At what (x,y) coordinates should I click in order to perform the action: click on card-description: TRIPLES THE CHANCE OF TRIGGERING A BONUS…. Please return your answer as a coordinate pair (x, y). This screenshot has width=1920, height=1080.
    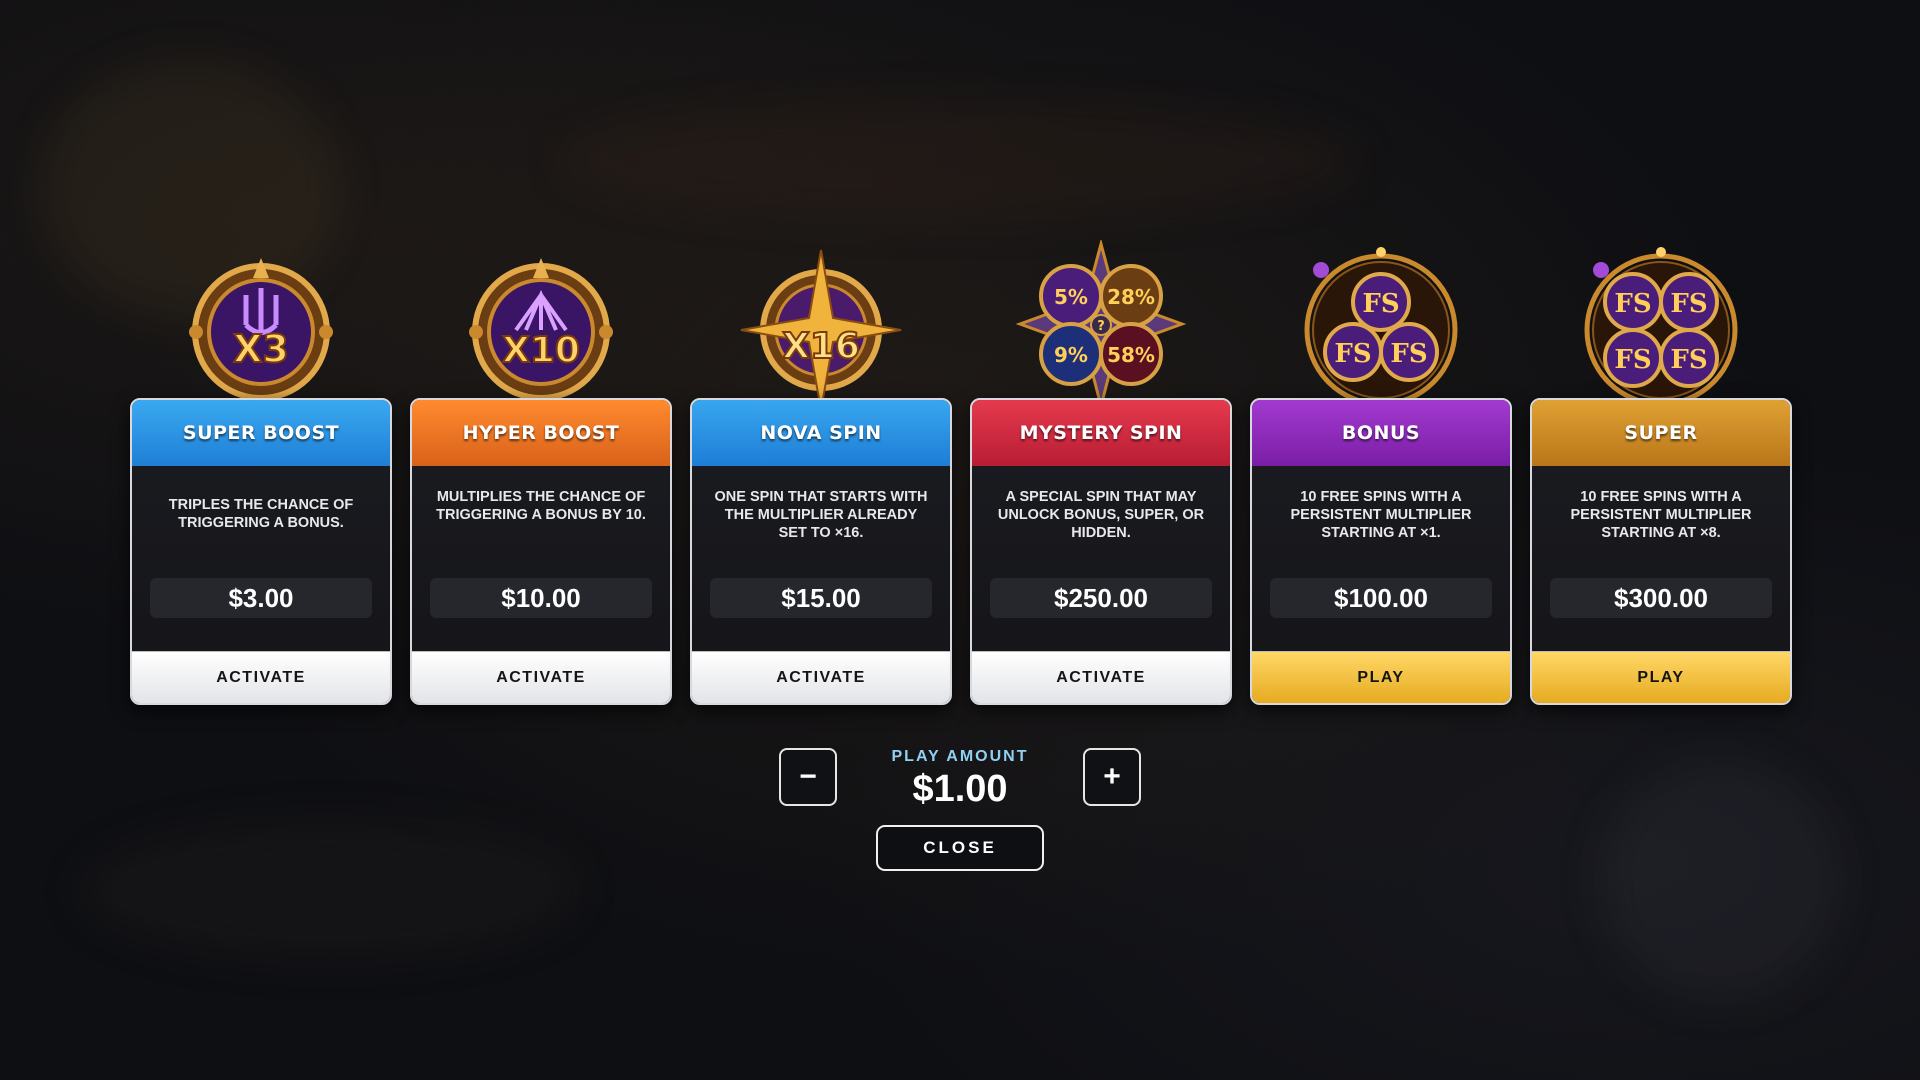
    Looking at the image, I should click on (261, 514).